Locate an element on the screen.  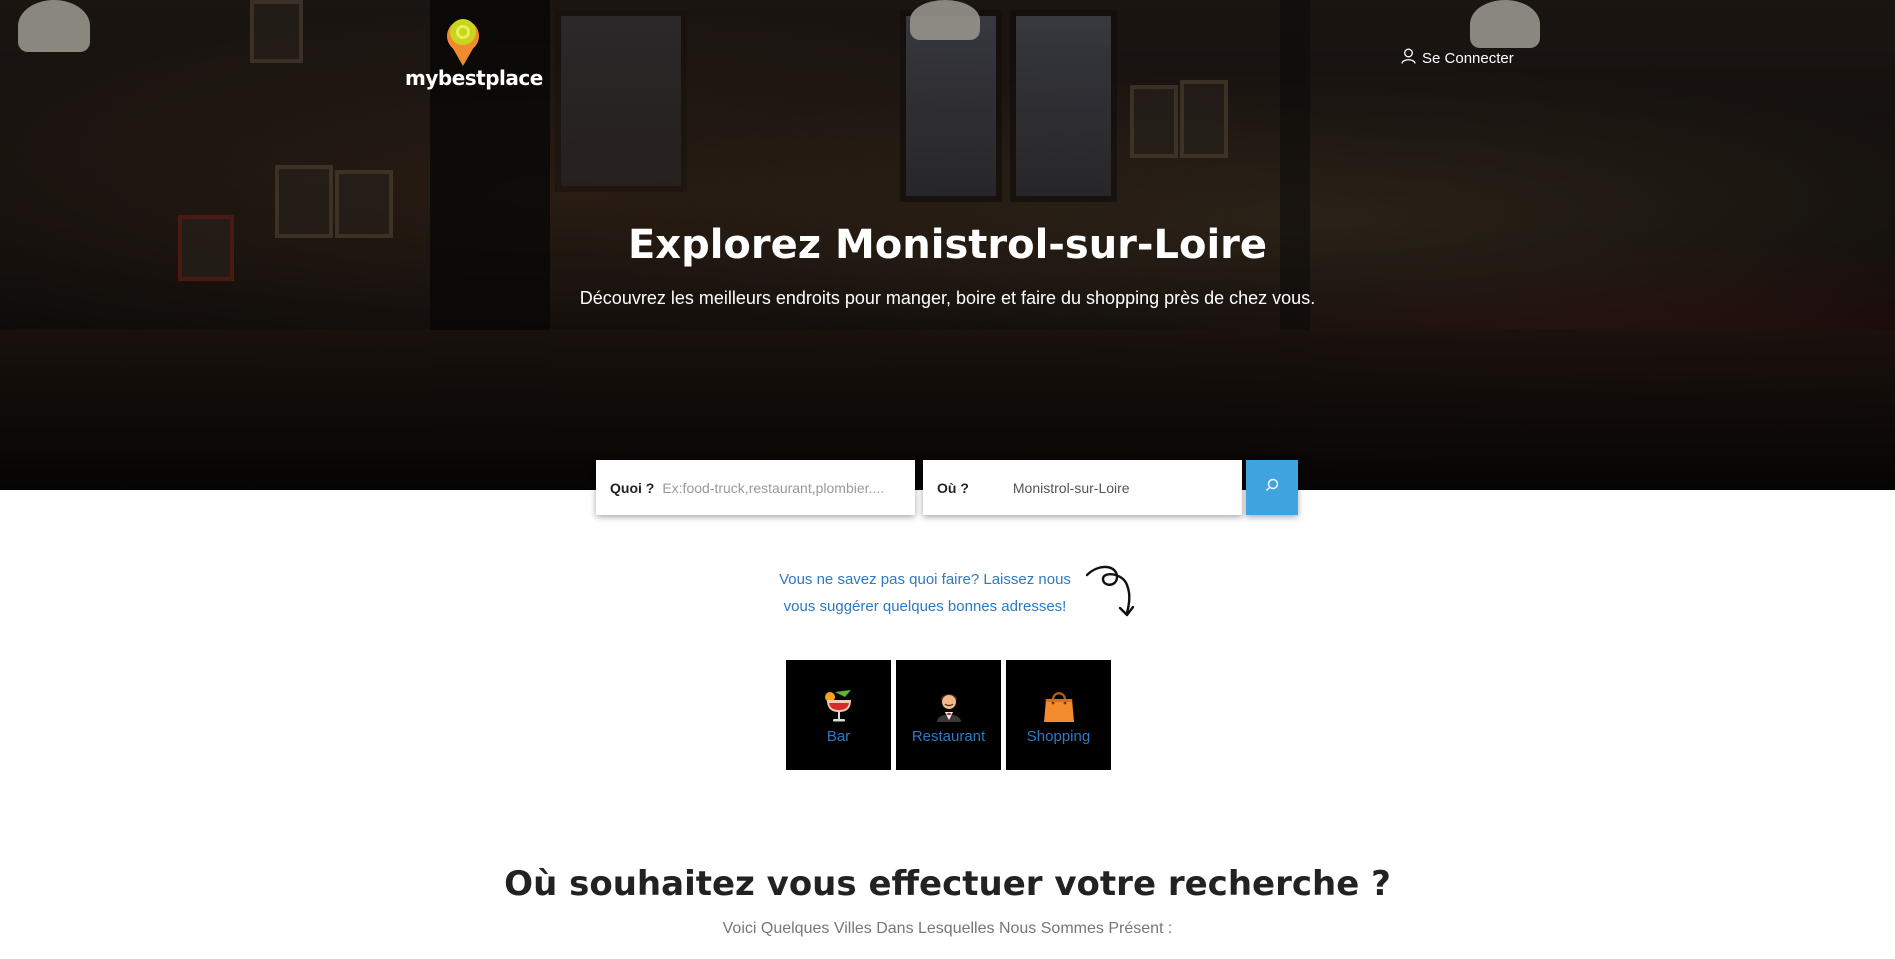
category-label: Bar is located at coordinates (838, 736).